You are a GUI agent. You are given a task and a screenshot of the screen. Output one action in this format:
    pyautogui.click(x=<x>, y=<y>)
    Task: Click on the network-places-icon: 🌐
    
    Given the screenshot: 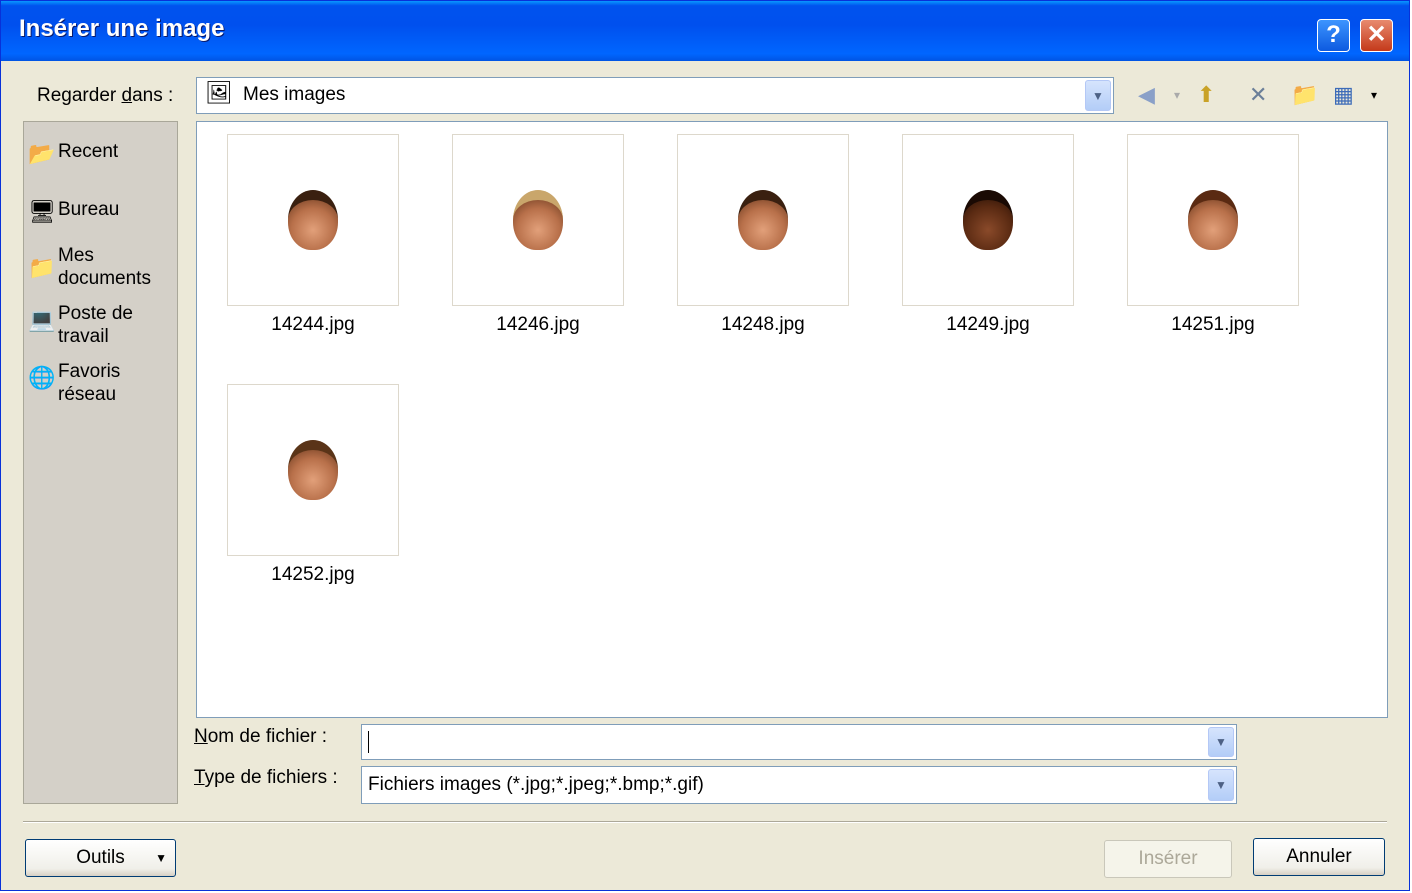 What is the action you would take?
    pyautogui.click(x=42, y=377)
    